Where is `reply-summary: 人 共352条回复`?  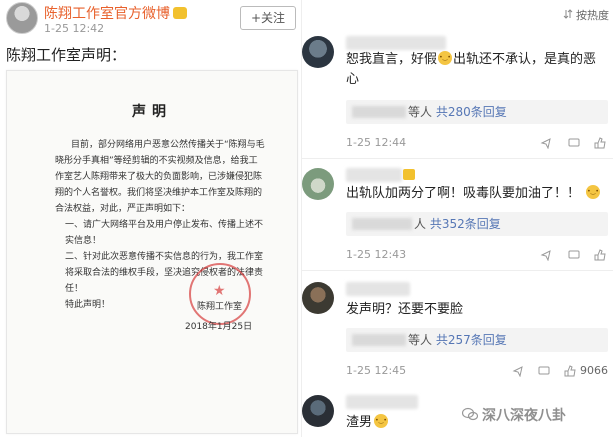 reply-summary: 人 共352条回复 is located at coordinates (477, 224).